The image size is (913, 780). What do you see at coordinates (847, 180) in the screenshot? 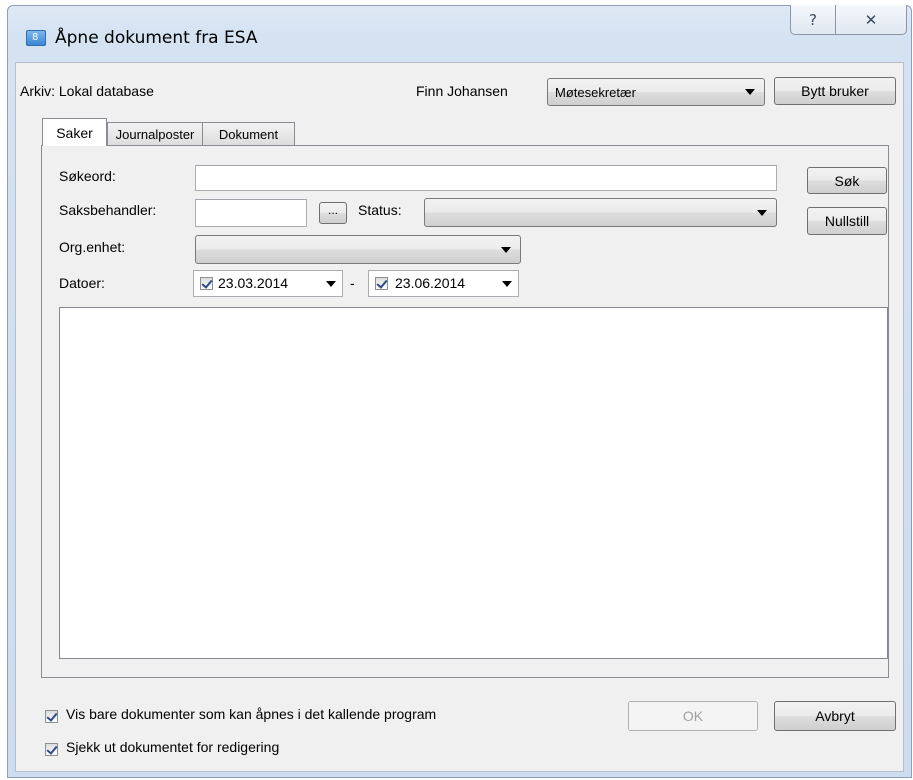
I see `search-button: Søk` at bounding box center [847, 180].